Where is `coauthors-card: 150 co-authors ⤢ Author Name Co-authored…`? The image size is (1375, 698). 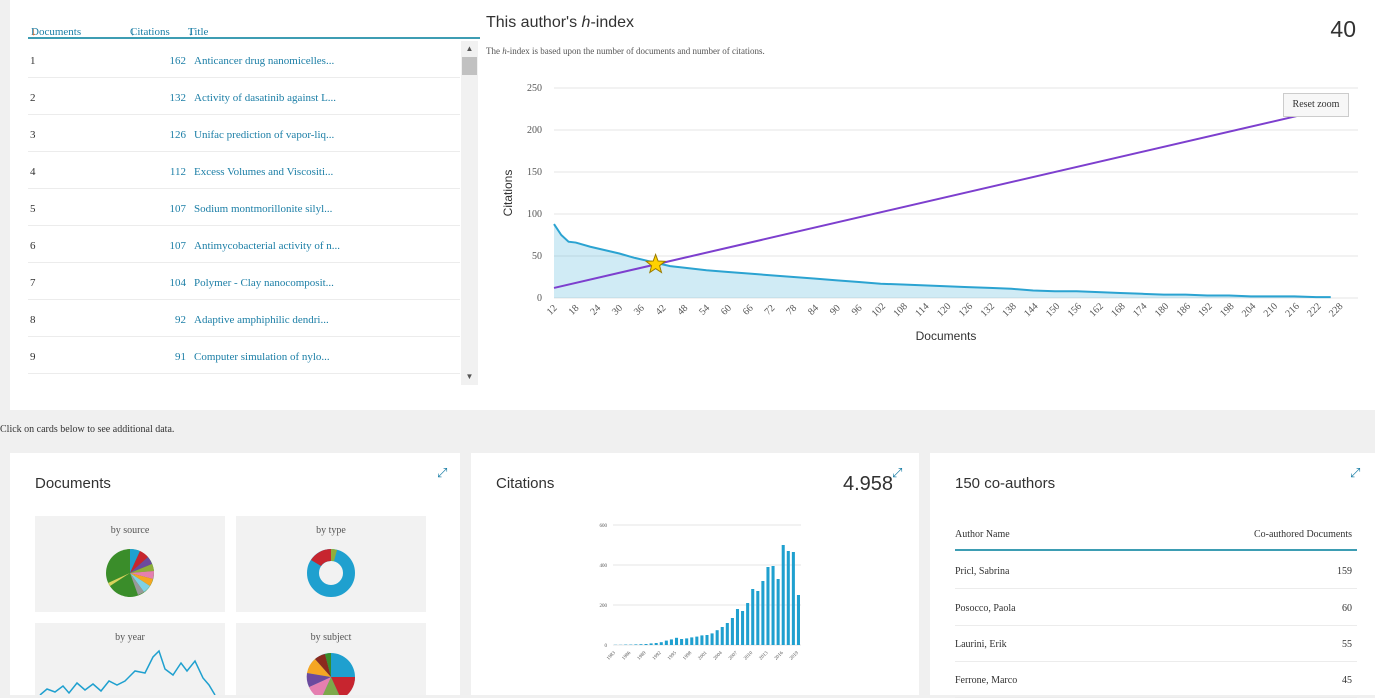
coauthors-card: 150 co-authors ⤢ Author Name Co-authored… is located at coordinates (1152, 574).